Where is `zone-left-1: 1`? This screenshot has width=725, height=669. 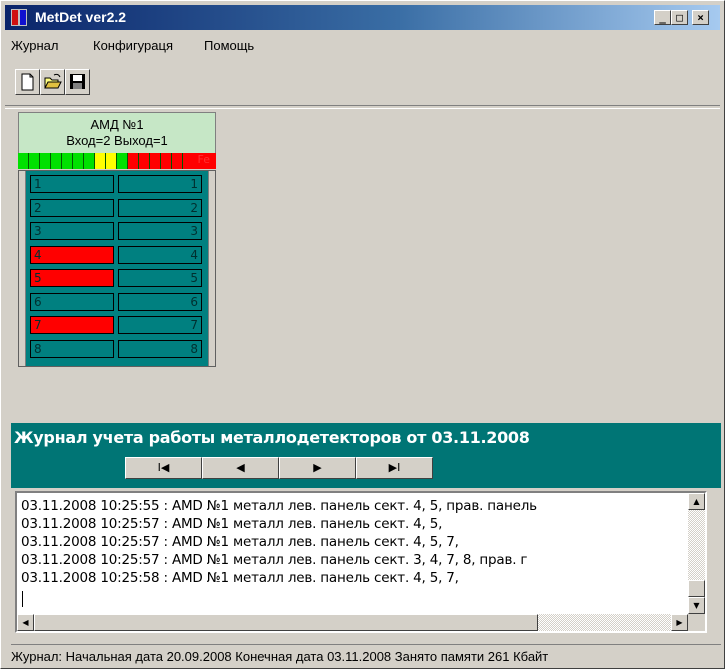
zone-left-1: 1 is located at coordinates (72, 184).